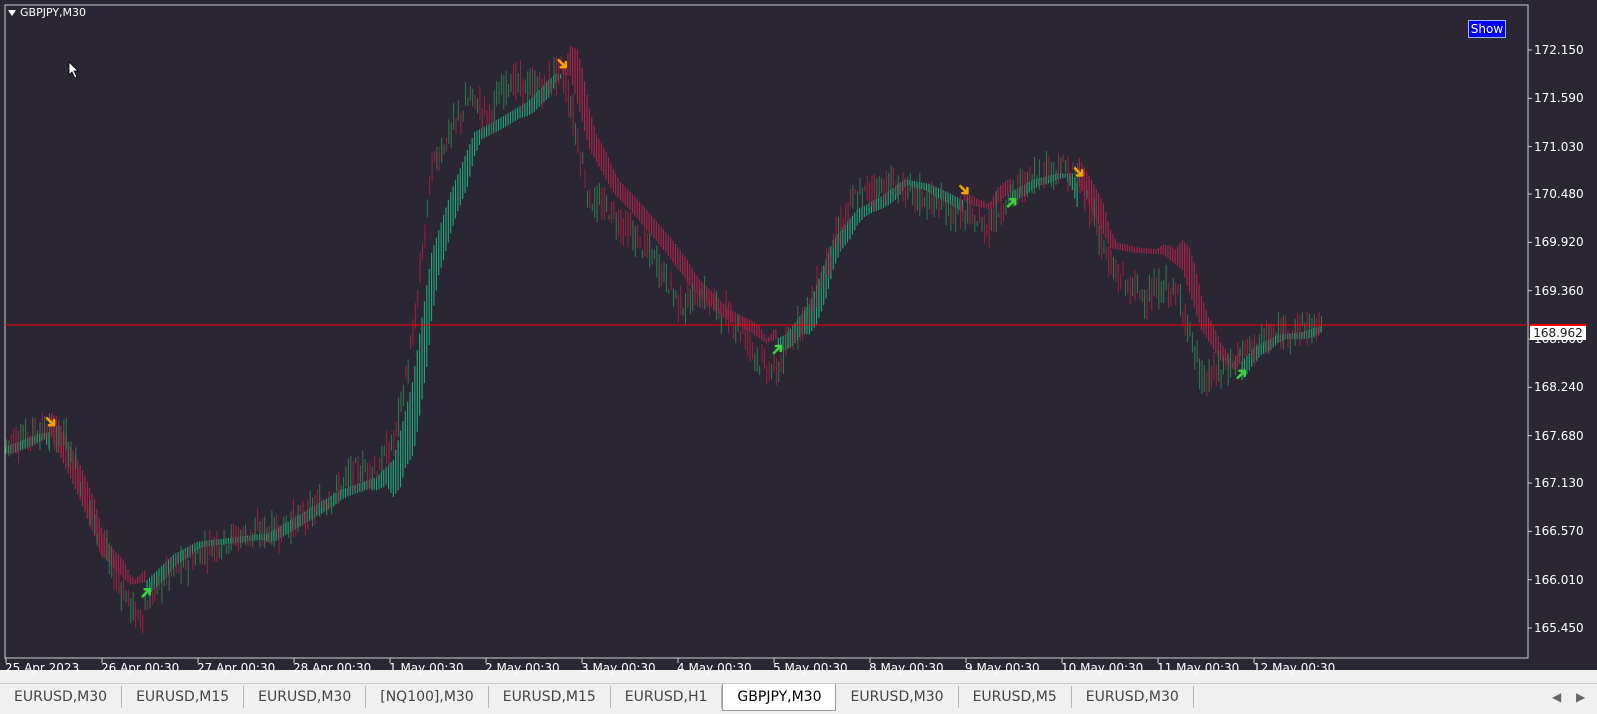  I want to click on price-axis-label: 171.590, so click(1559, 98).